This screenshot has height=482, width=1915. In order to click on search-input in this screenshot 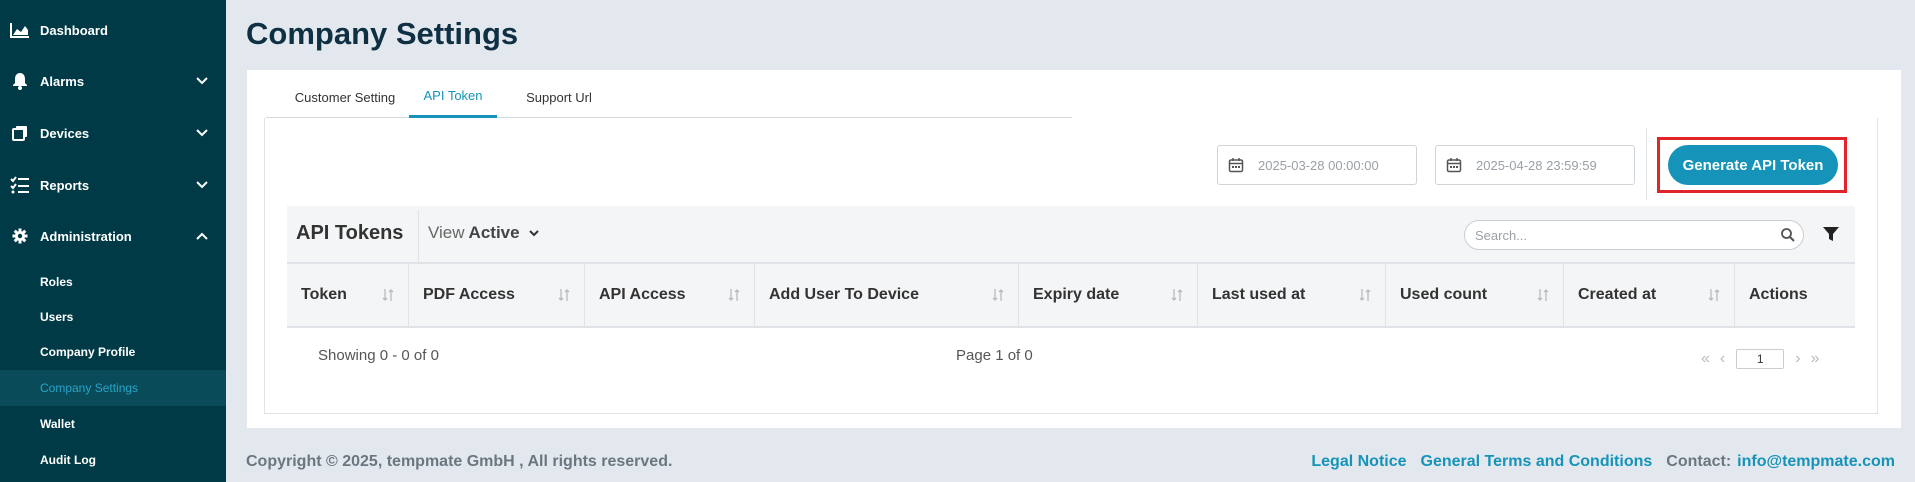, I will do `click(1634, 235)`.